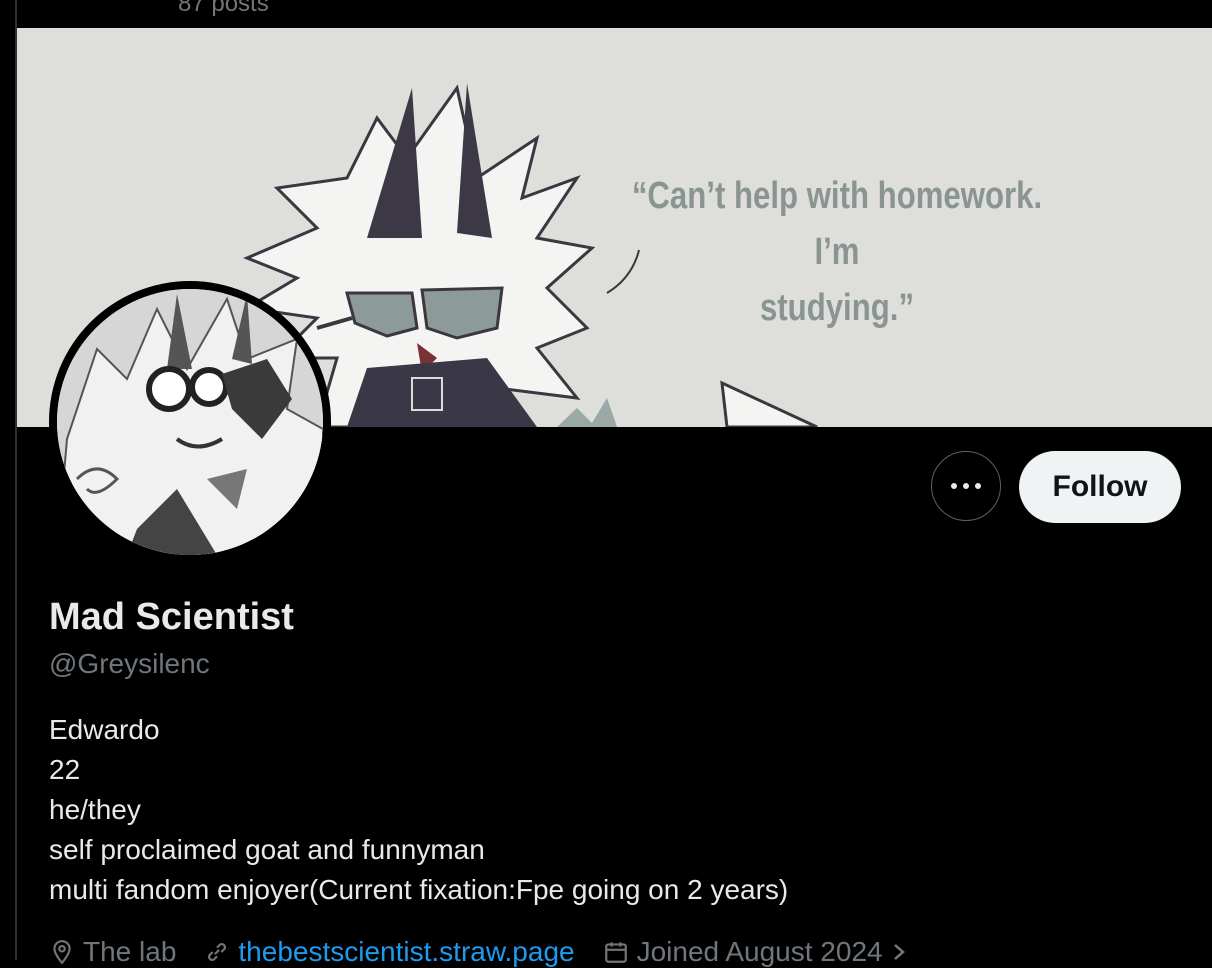 The width and height of the screenshot is (1212, 968). What do you see at coordinates (615, 952) in the screenshot?
I see `calendar-icon` at bounding box center [615, 952].